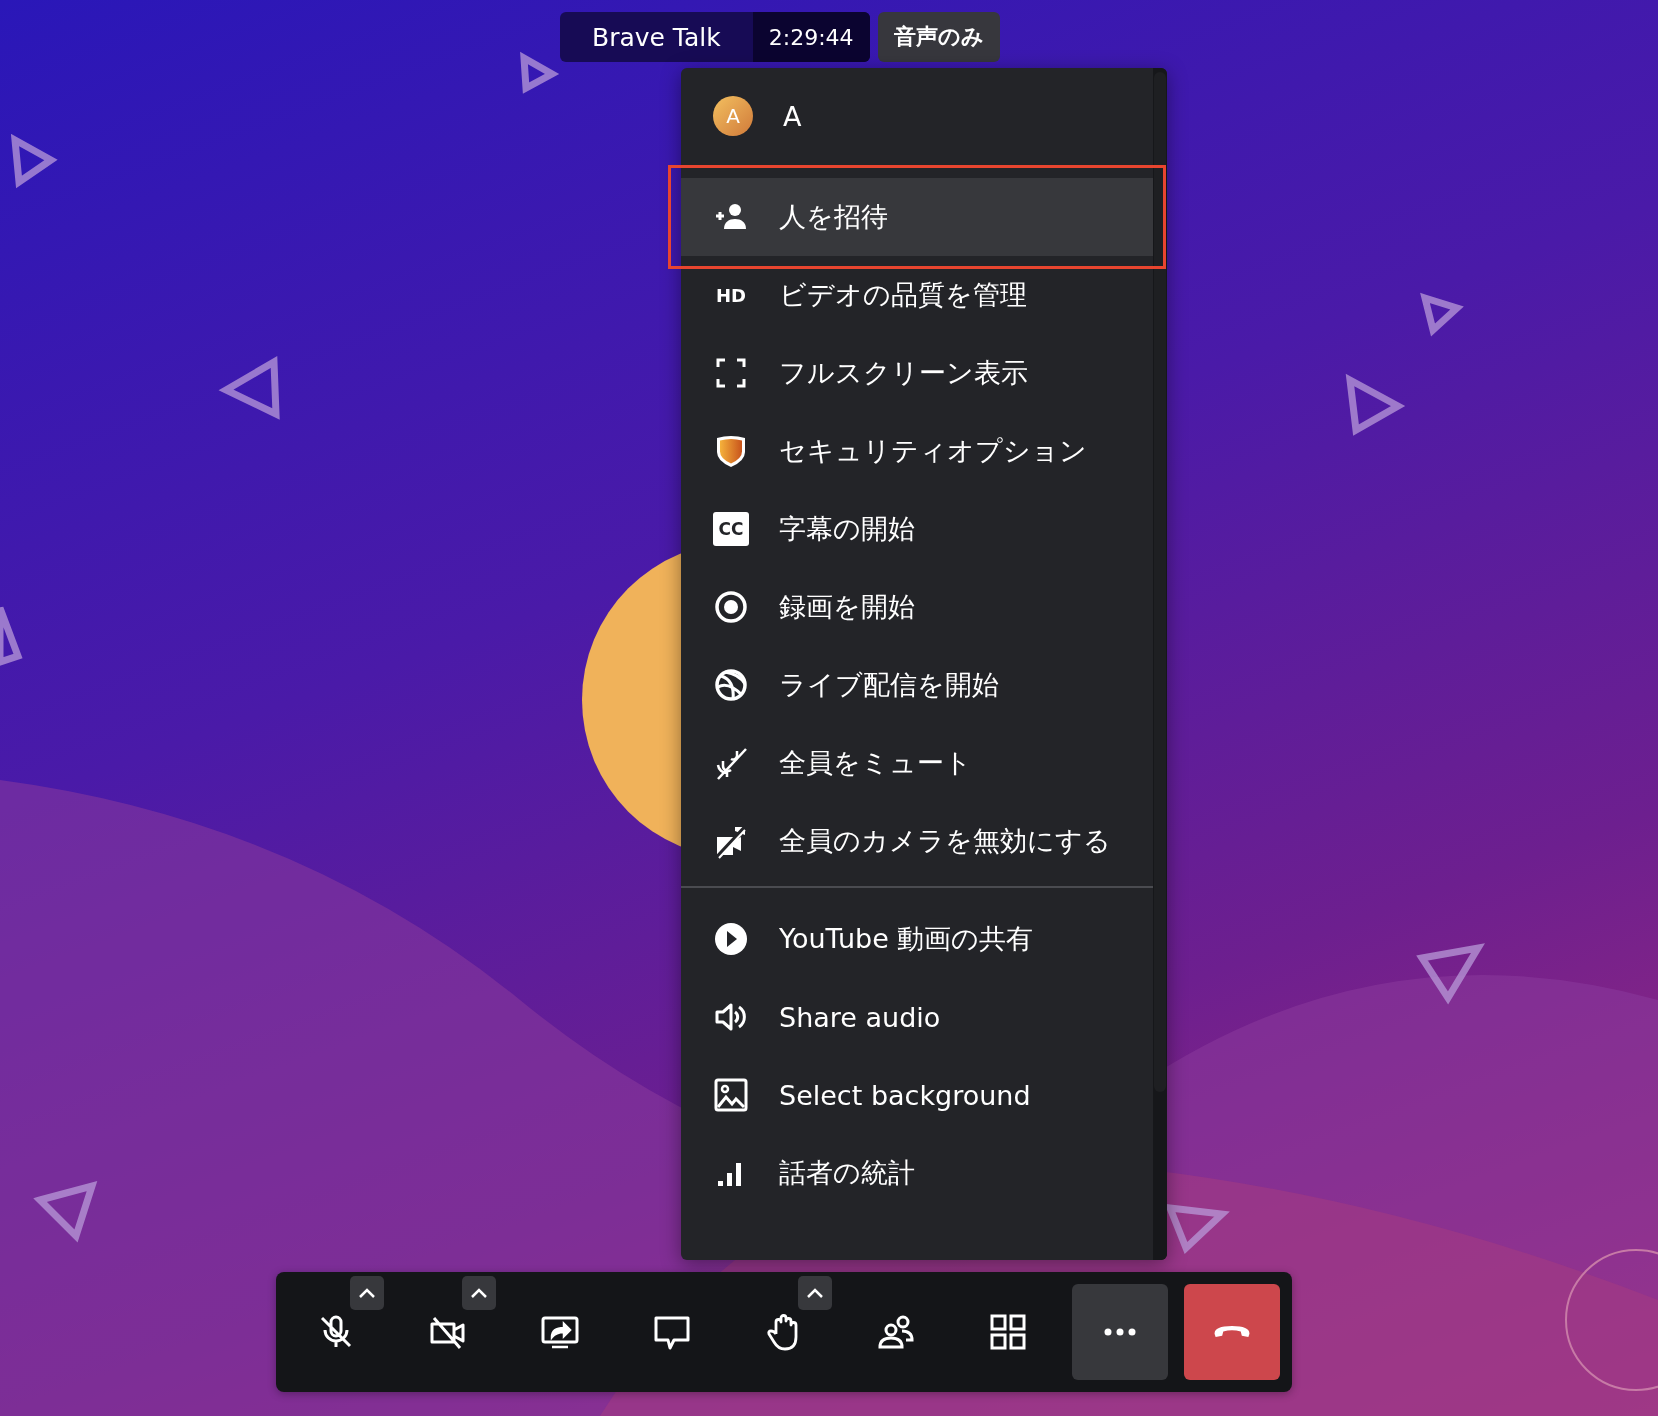 Image resolution: width=1658 pixels, height=1416 pixels. Describe the element at coordinates (731, 529) in the screenshot. I see `closed-captions-icon: CC` at that location.